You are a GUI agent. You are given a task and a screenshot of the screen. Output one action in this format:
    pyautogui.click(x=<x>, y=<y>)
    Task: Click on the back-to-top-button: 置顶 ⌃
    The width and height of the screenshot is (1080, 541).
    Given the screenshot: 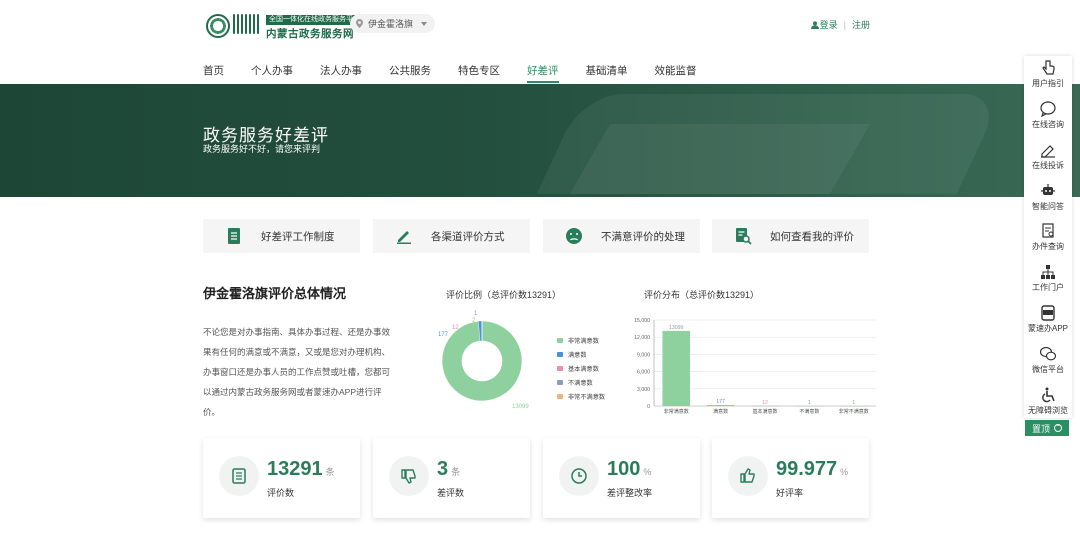 What is the action you would take?
    pyautogui.click(x=1047, y=428)
    